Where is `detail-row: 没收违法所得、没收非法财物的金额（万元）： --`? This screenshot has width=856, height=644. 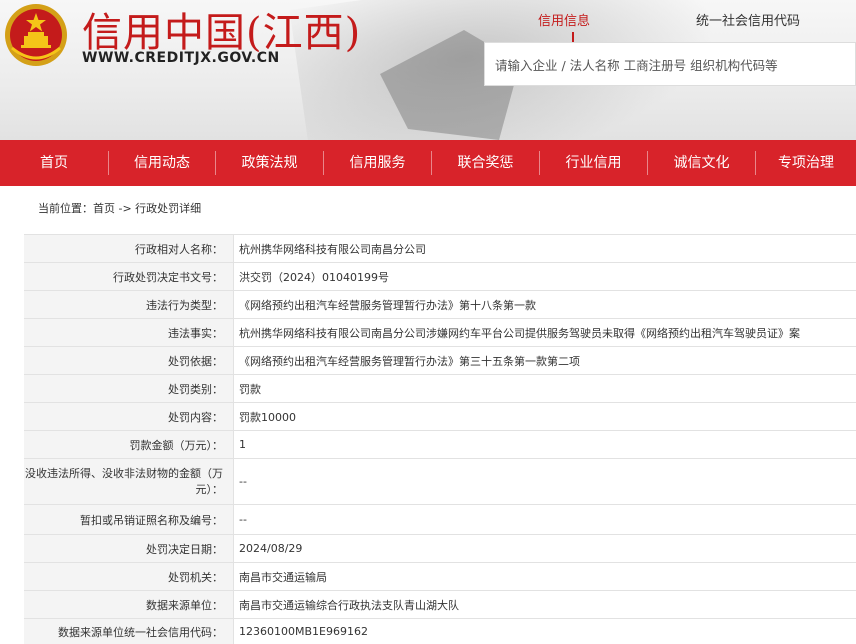
detail-row: 没收违法所得、没收非法财物的金额（万元）： -- is located at coordinates (440, 481).